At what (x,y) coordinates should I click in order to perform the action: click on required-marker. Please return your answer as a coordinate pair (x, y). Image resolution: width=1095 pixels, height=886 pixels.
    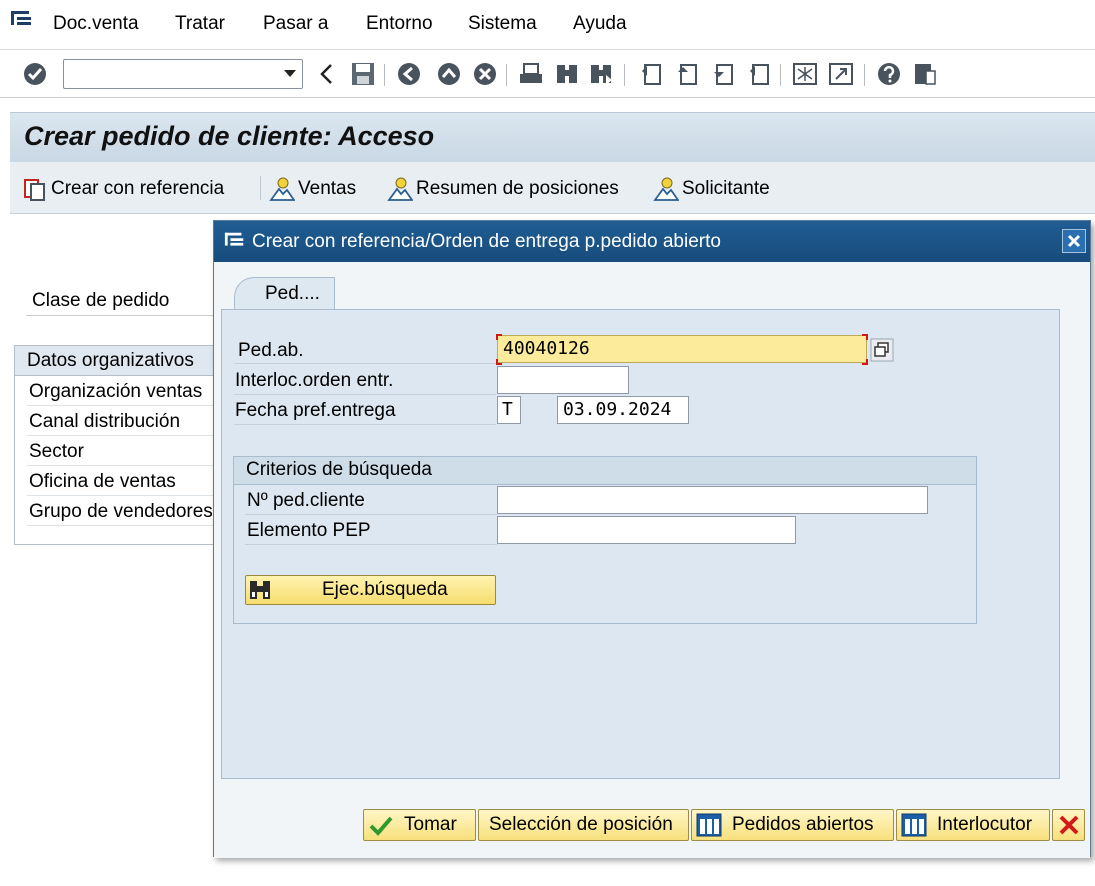
    Looking at the image, I should click on (865, 362).